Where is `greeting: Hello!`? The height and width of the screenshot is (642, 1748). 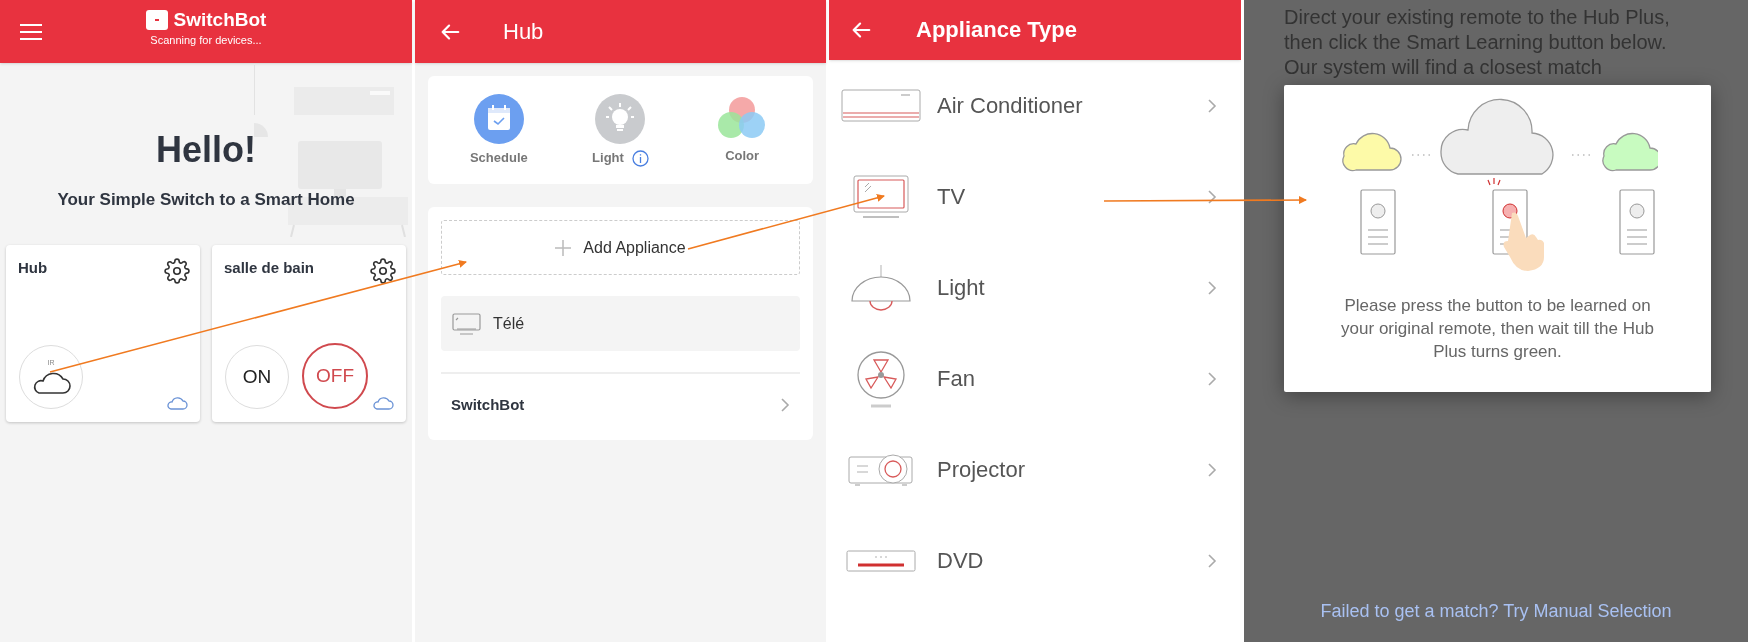
greeting: Hello! is located at coordinates (206, 150).